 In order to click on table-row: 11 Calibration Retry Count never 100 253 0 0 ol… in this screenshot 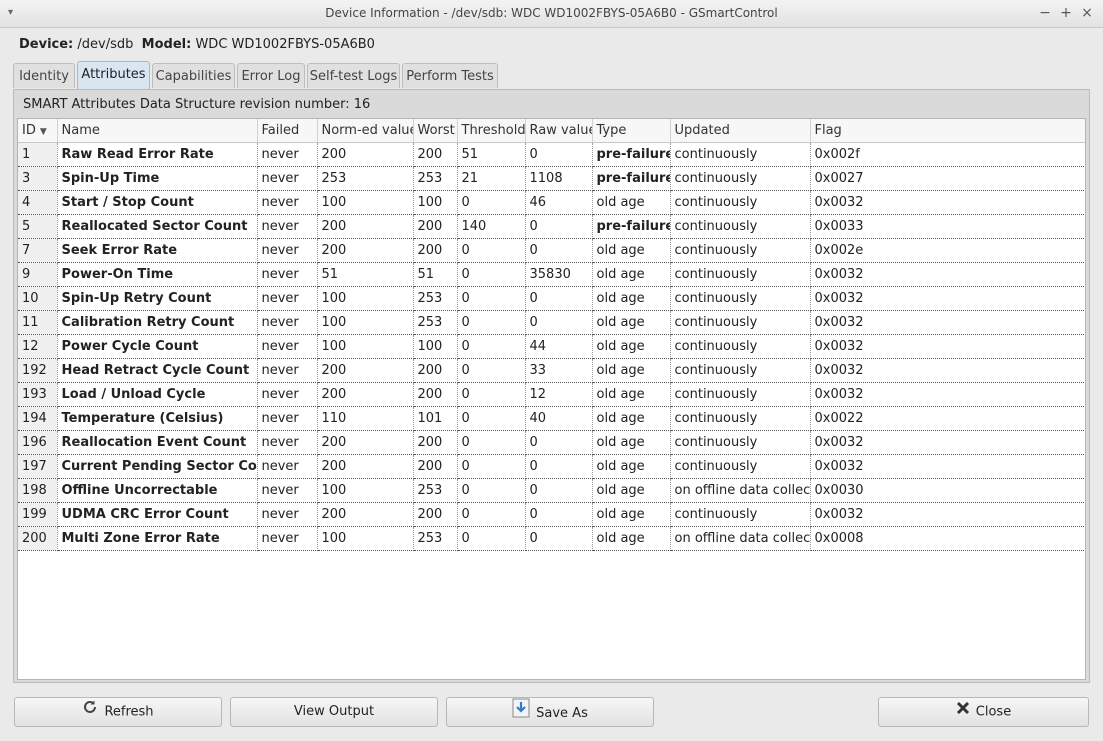, I will do `click(551, 322)`.